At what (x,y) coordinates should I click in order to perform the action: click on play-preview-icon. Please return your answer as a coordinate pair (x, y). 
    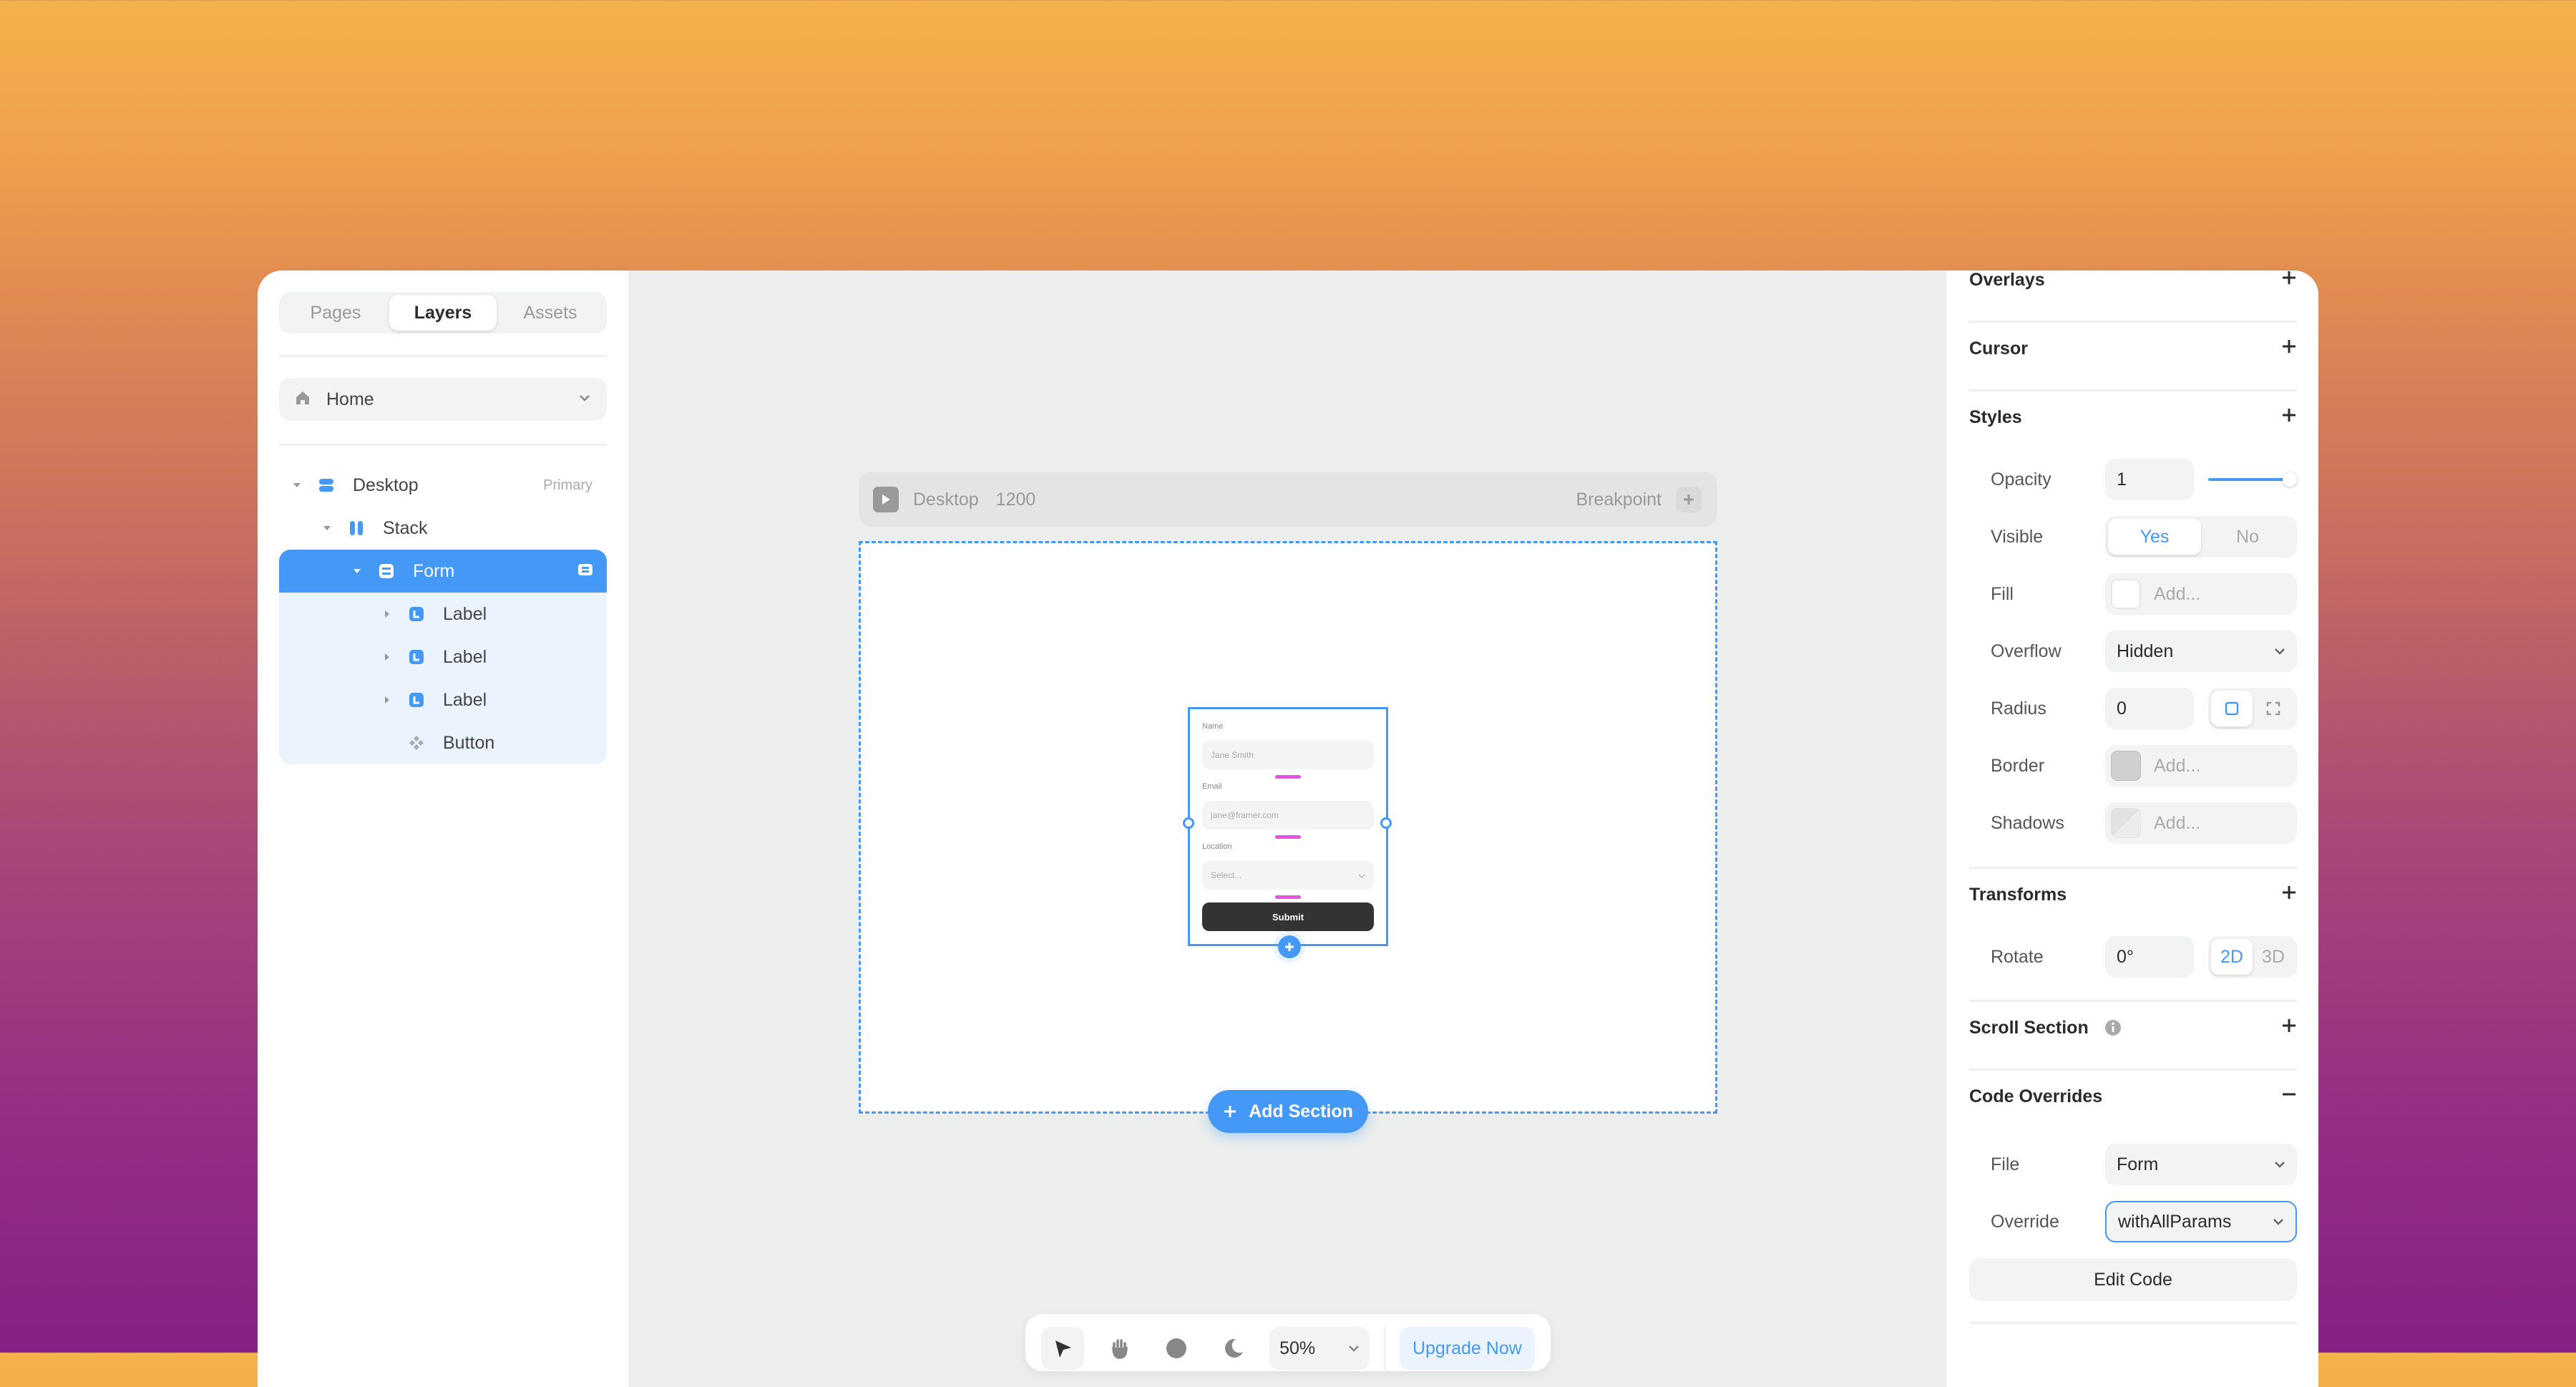
    Looking at the image, I should click on (886, 499).